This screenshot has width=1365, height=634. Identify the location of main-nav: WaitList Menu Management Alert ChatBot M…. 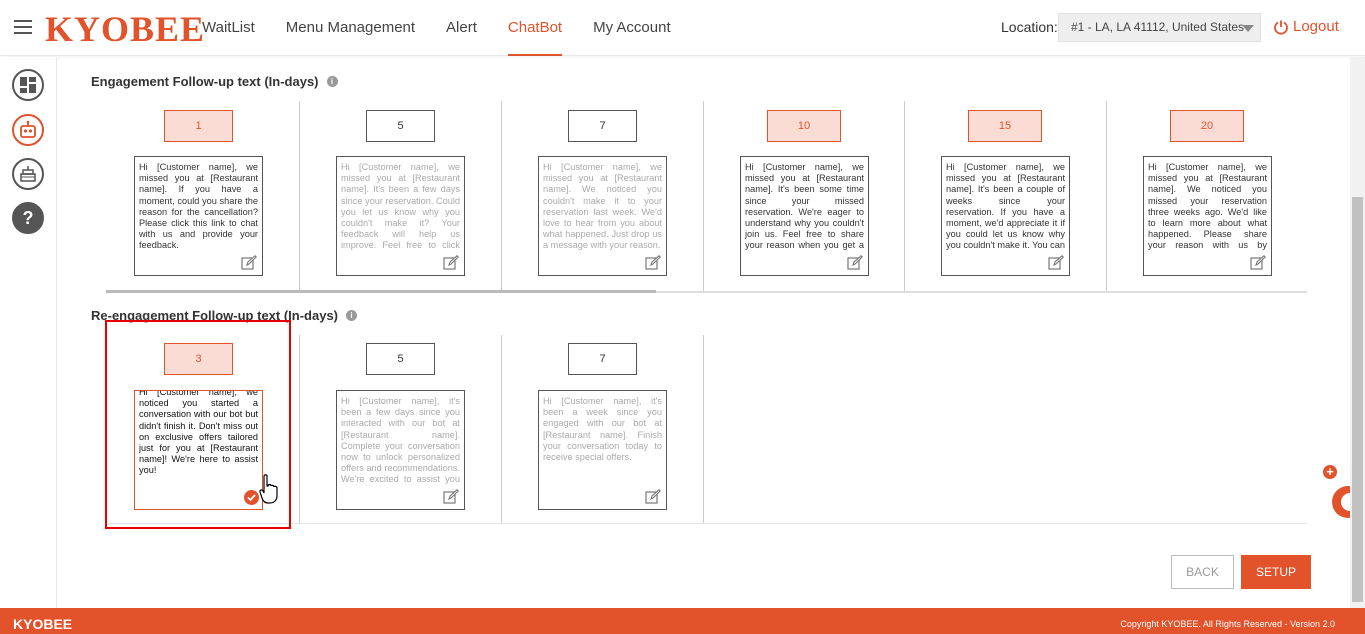
(452, 28).